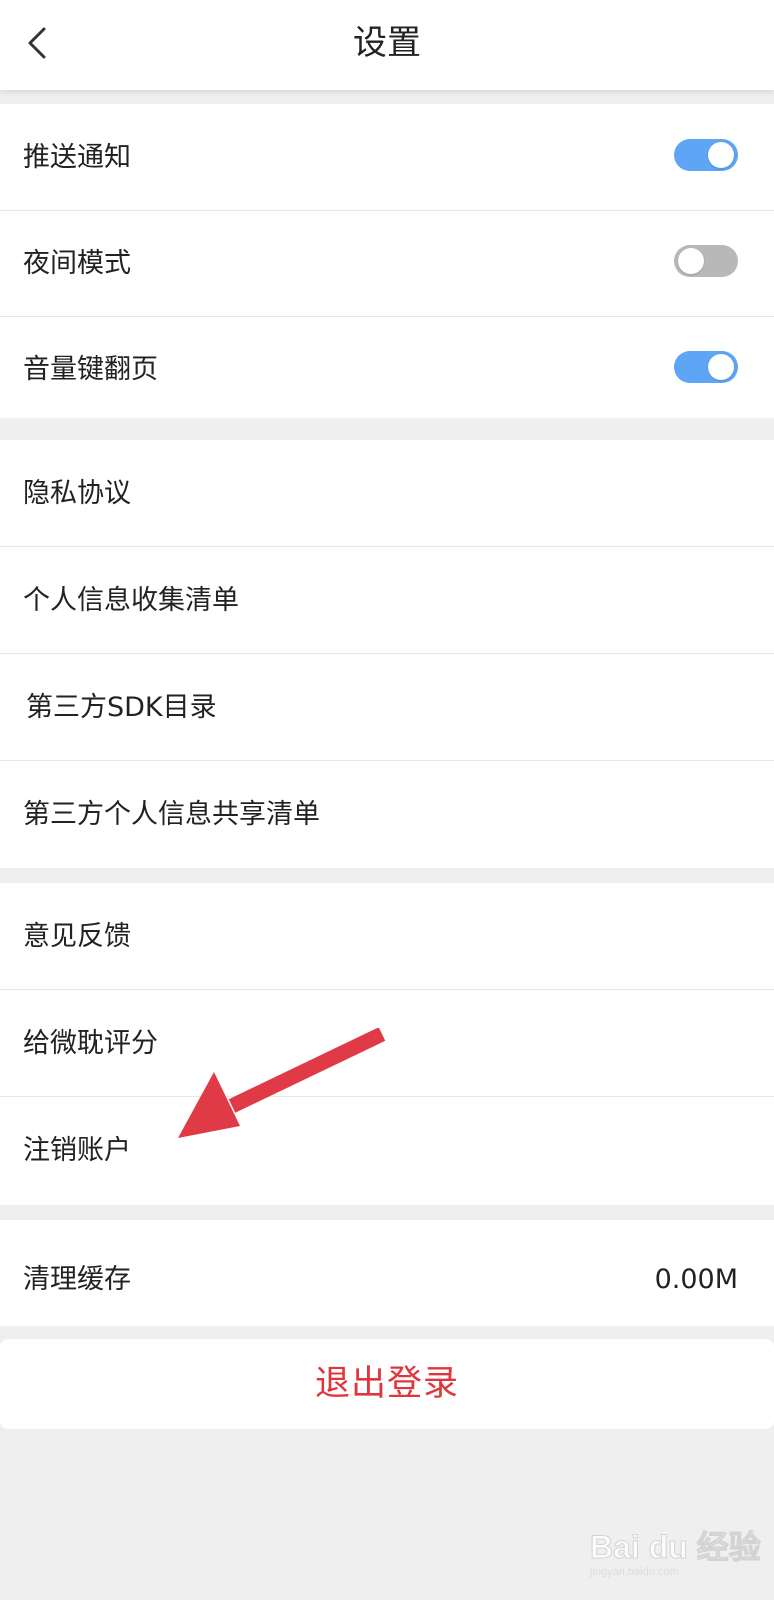  I want to click on row-privacy-policy: 隐私协议, so click(387, 493).